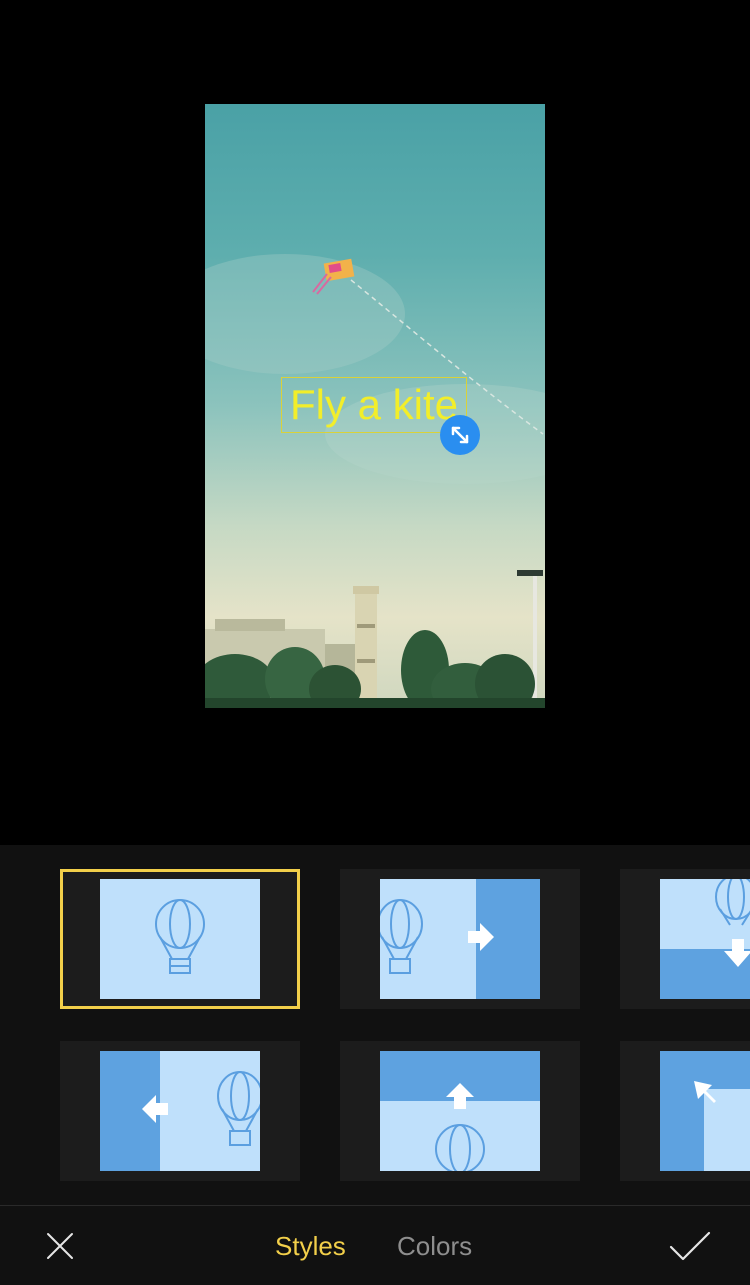 Image resolution: width=750 pixels, height=1285 pixels. I want to click on arrow-left-icon, so click(180, 1111).